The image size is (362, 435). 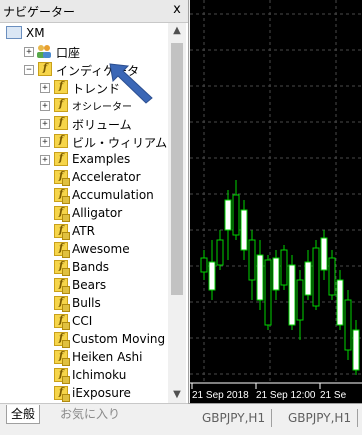 I want to click on time-axis-label: 21 Se, so click(x=333, y=395).